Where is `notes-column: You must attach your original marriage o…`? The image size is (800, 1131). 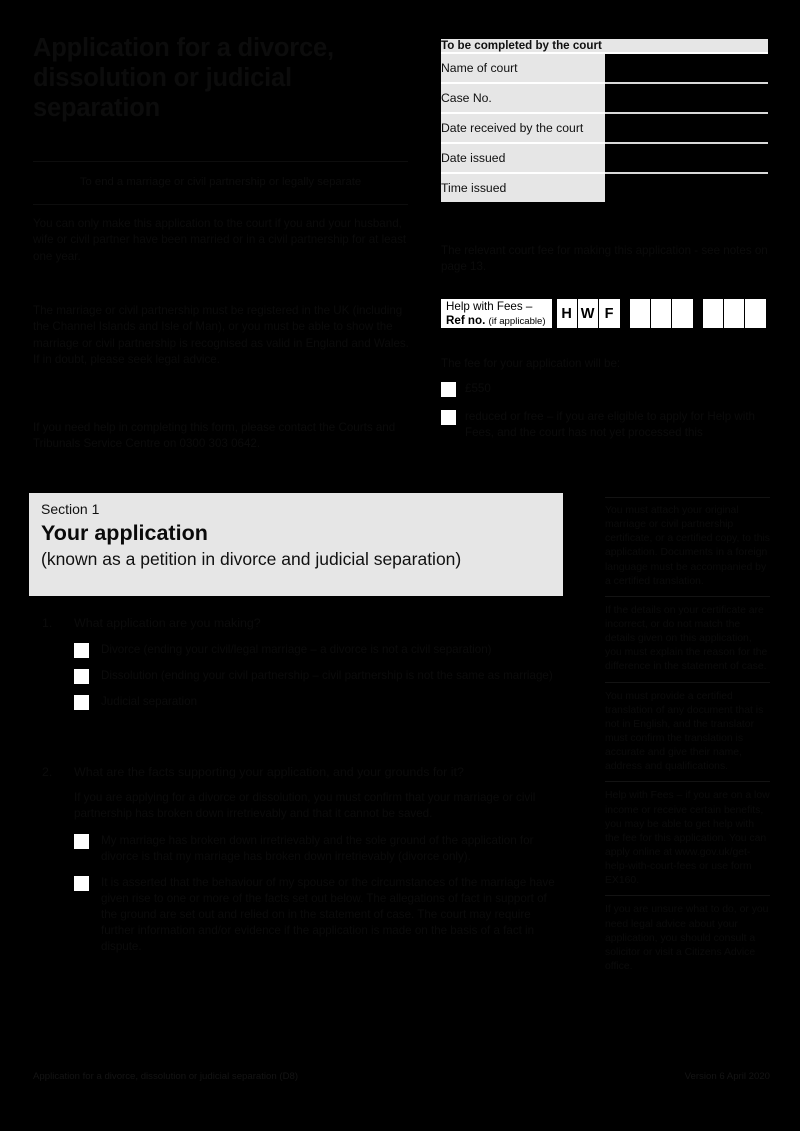 notes-column: You must attach your original marriage o… is located at coordinates (687, 742).